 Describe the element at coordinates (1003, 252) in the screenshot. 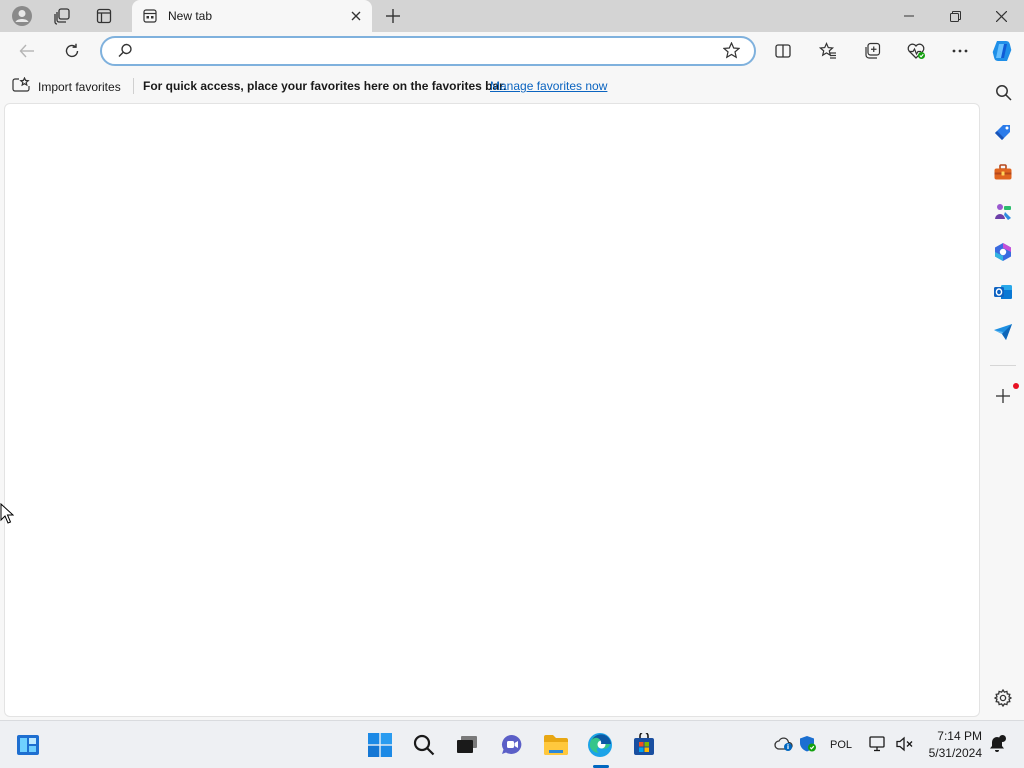

I see `microsoft365-icon` at that location.